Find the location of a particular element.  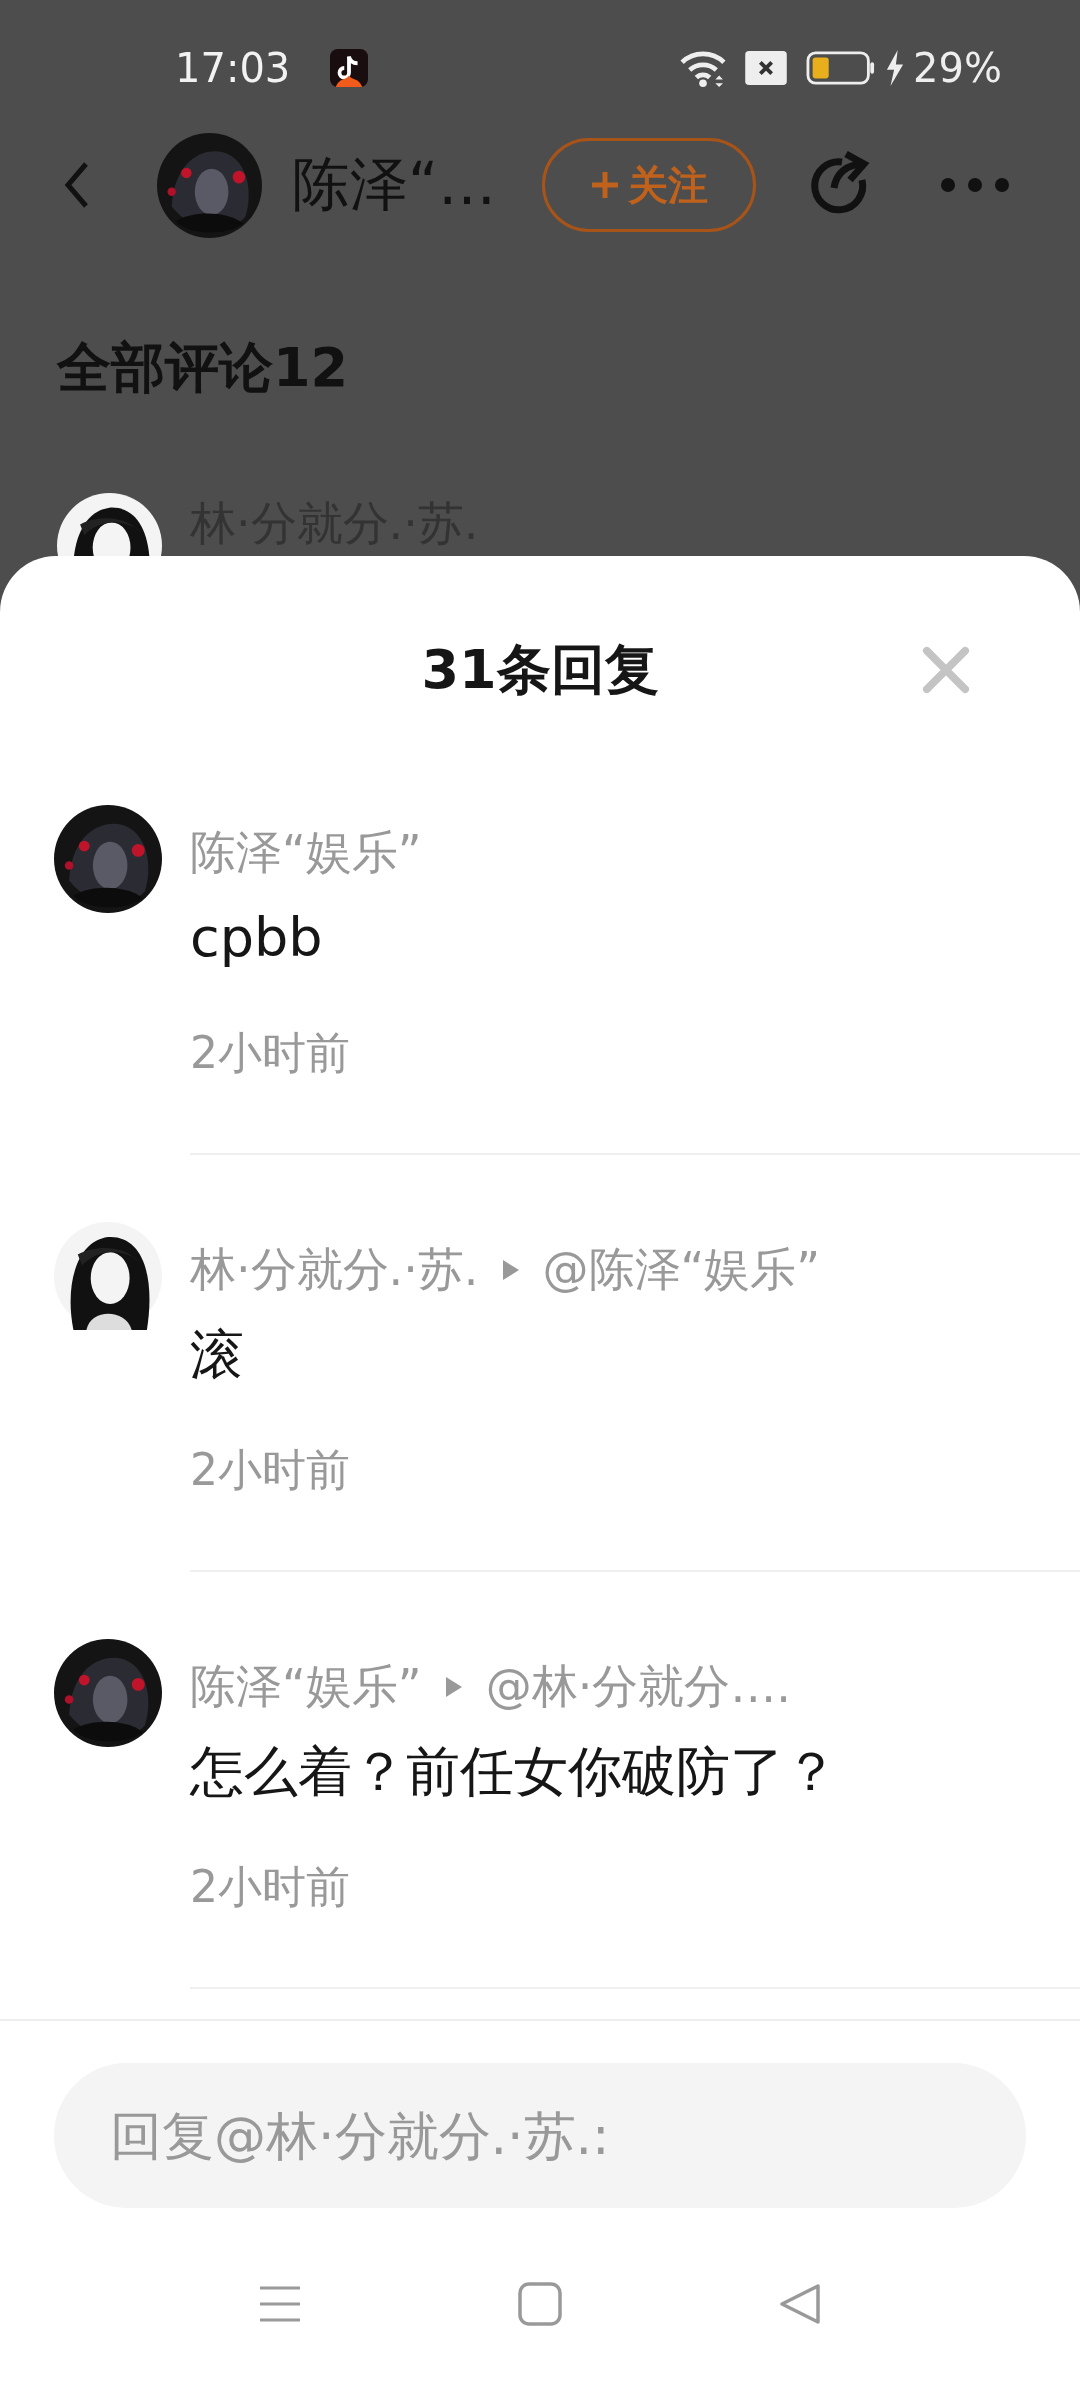

lightning-icon is located at coordinates (895, 67).